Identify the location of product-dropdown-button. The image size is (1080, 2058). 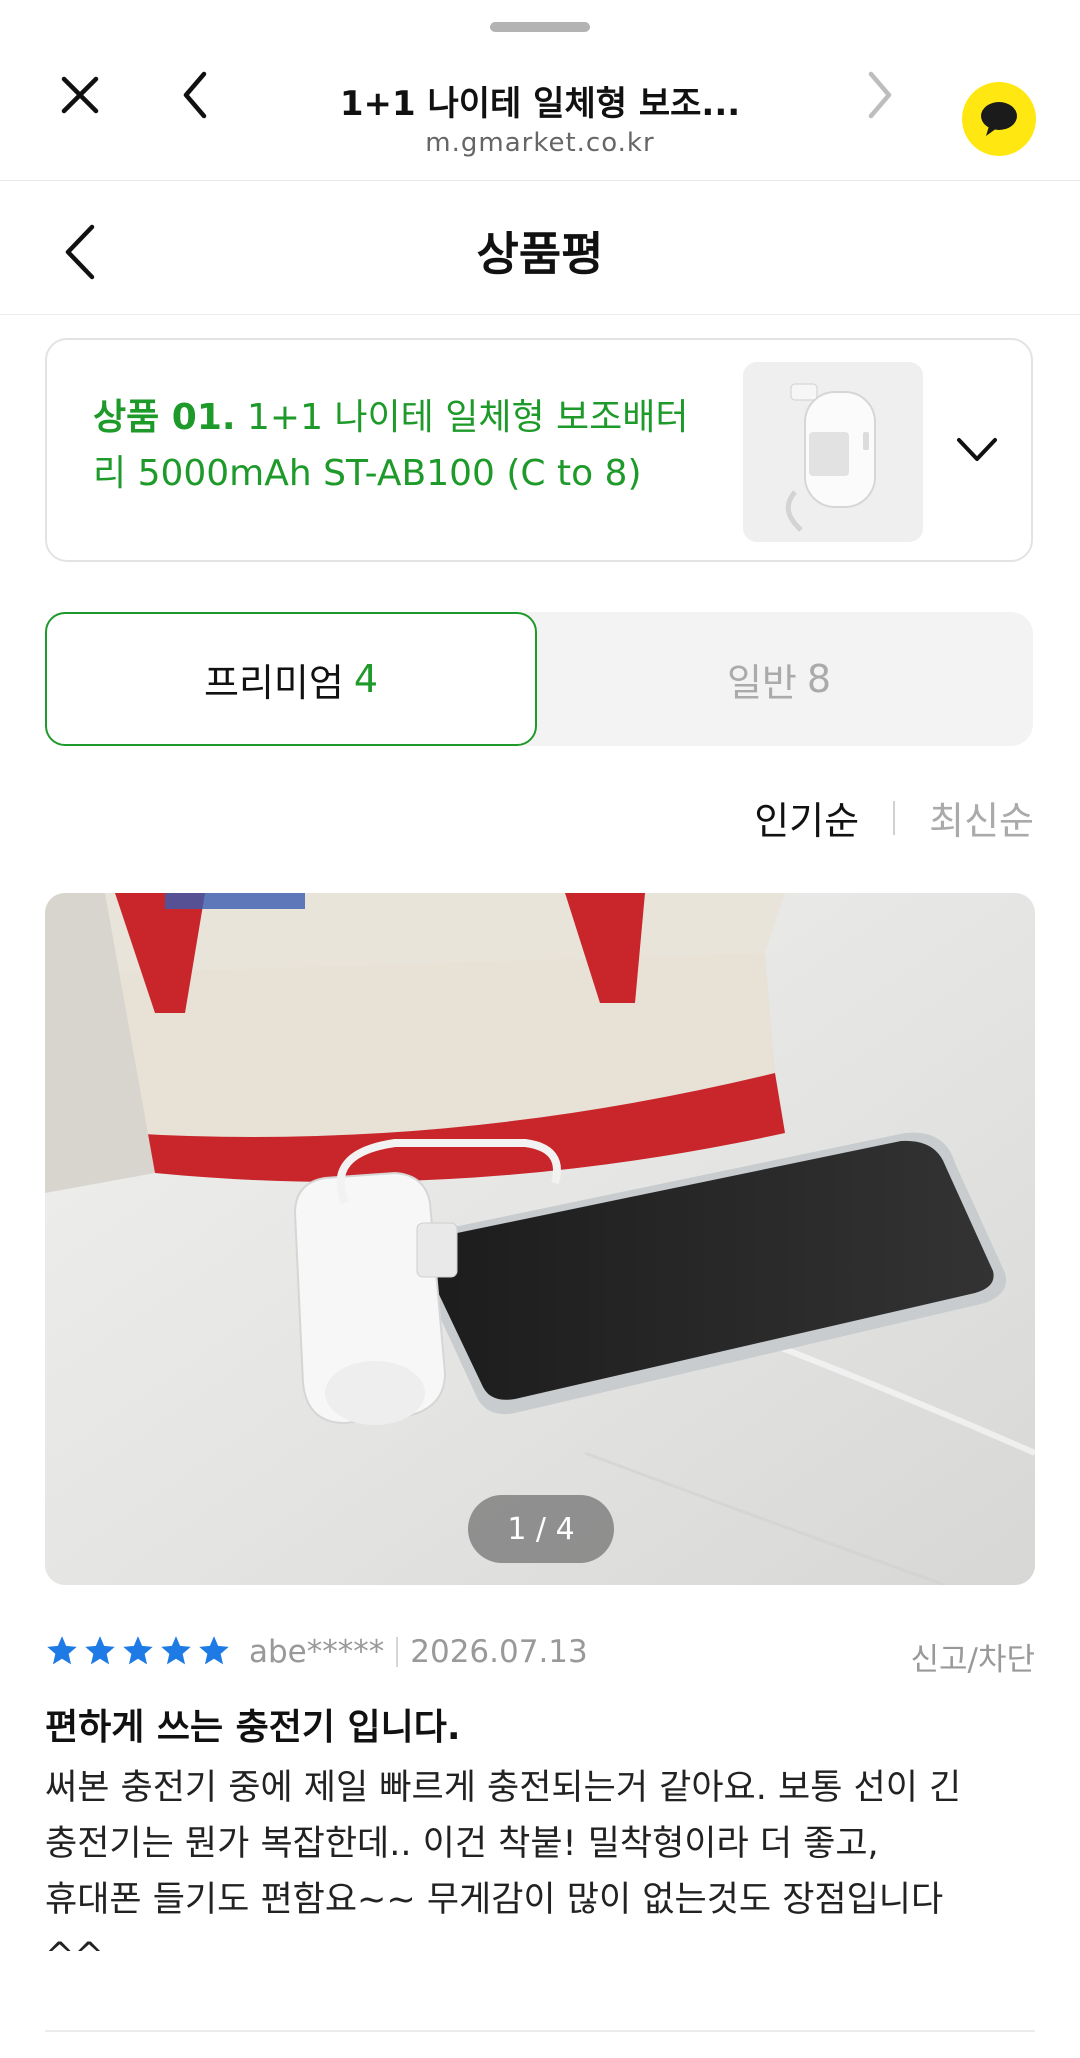
(977, 450).